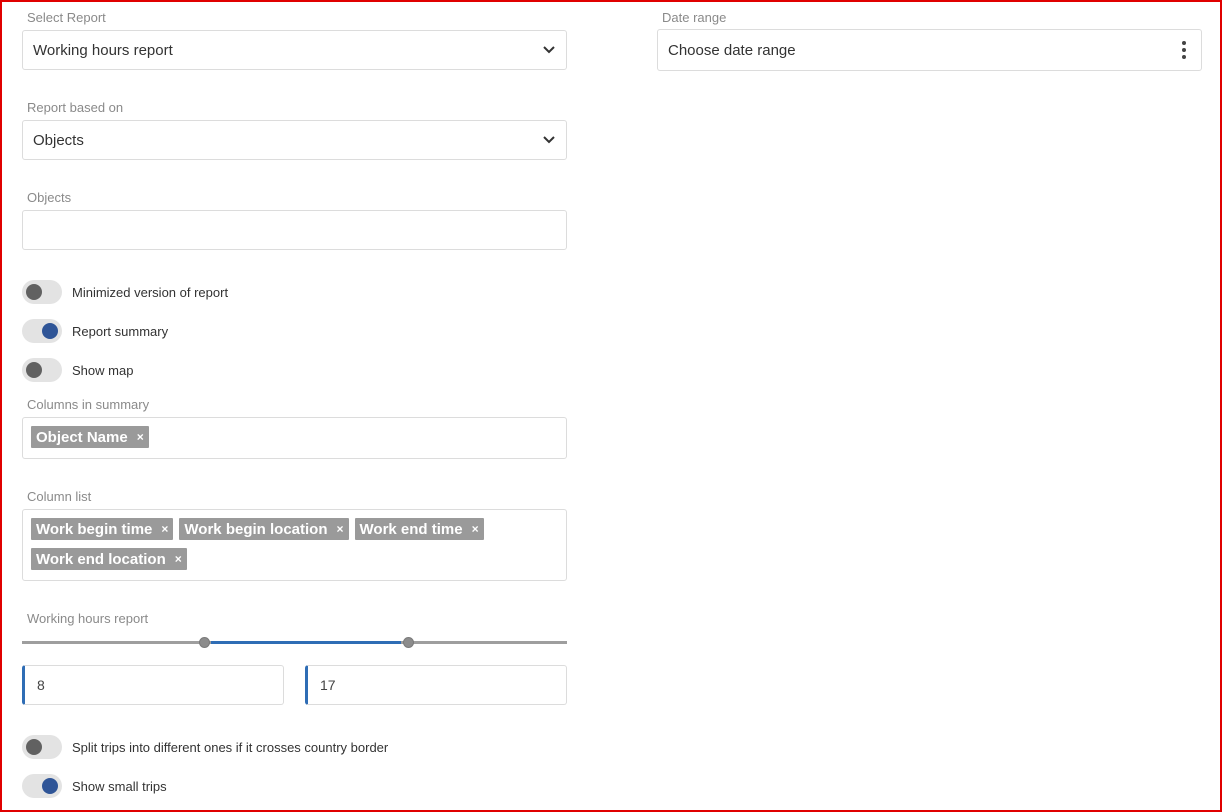 The height and width of the screenshot is (812, 1222). Describe the element at coordinates (436, 685) in the screenshot. I see `working-hours-end-input: 17` at that location.